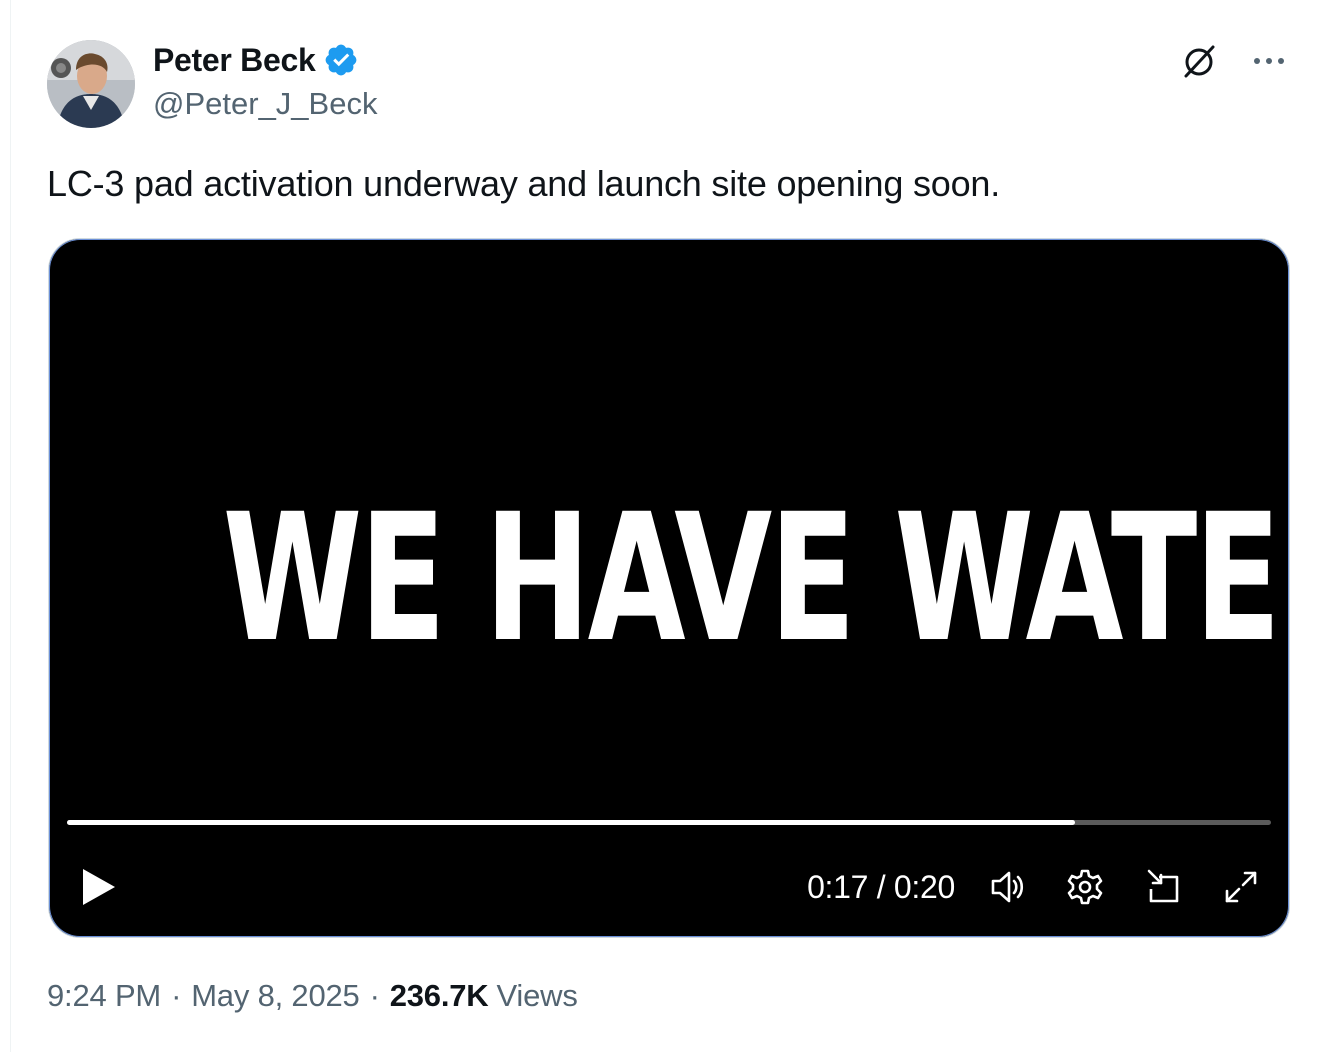 Image resolution: width=1318 pixels, height=1052 pixels. I want to click on video-controls: 0:17 / 0:20, so click(669, 887).